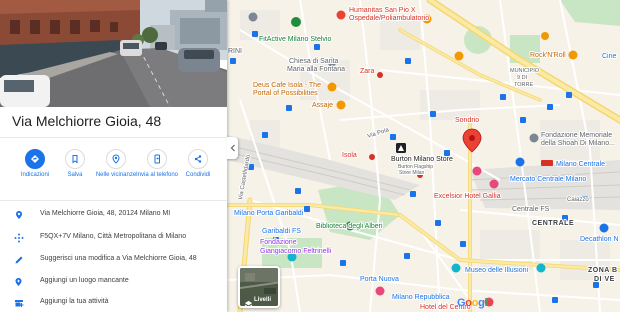  I want to click on save-button: Salva, so click(74, 171).